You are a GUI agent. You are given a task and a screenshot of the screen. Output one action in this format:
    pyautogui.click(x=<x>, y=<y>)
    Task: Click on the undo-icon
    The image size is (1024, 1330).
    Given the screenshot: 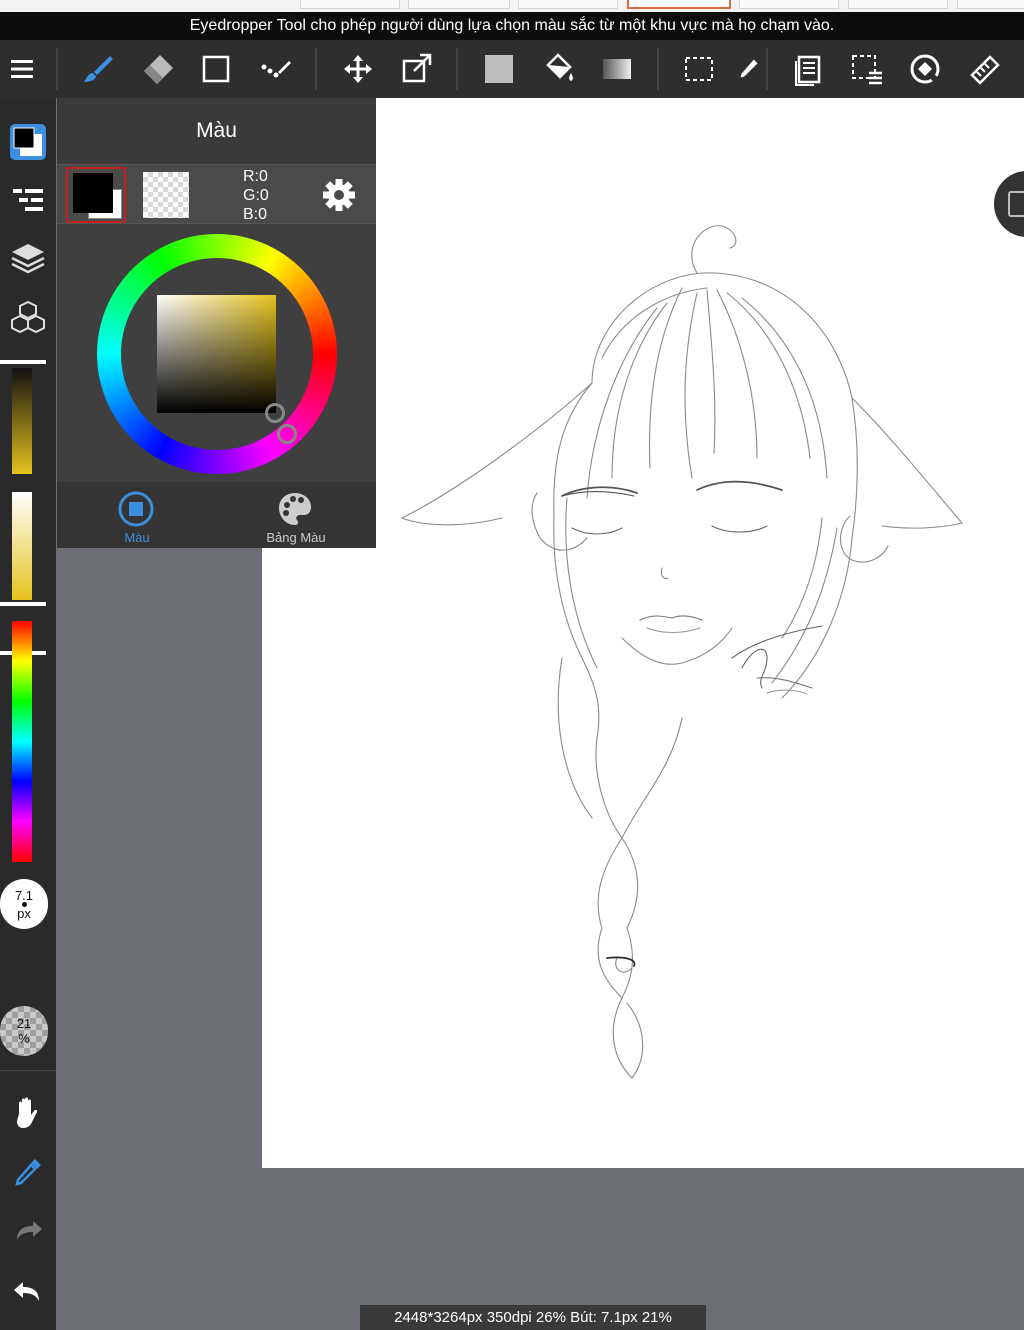 What is the action you would take?
    pyautogui.click(x=26, y=1291)
    